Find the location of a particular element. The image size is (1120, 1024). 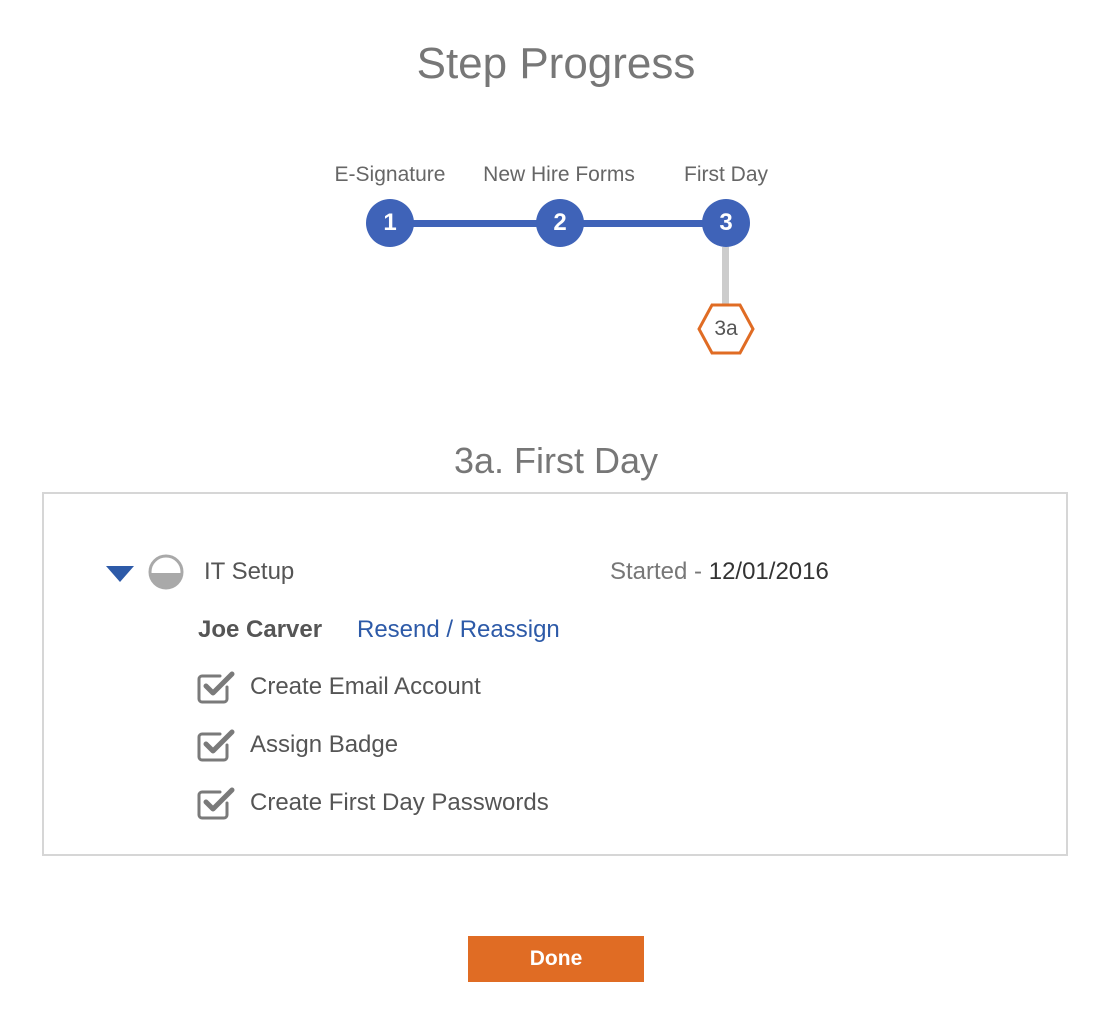

step-3-label: First Day is located at coordinates (726, 174).